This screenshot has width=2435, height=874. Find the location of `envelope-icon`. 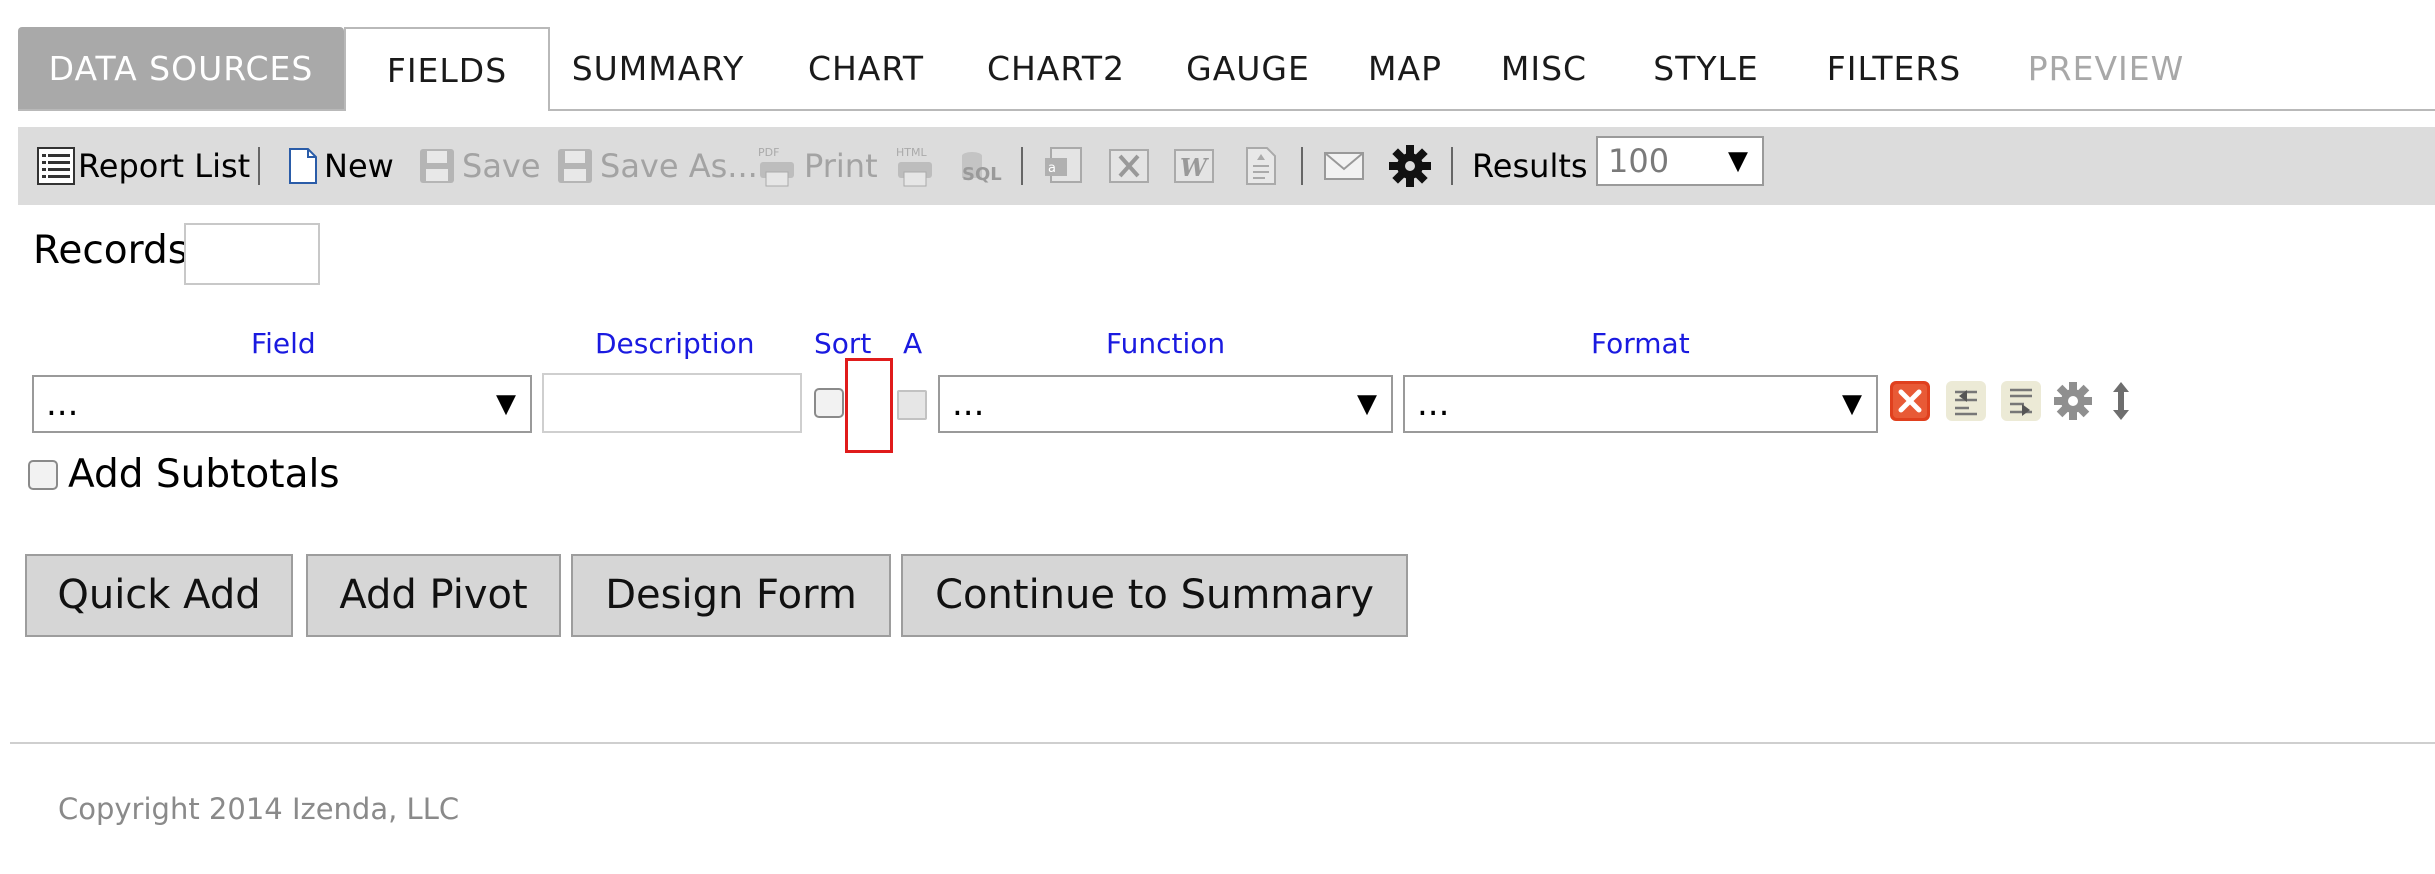

envelope-icon is located at coordinates (1344, 166).